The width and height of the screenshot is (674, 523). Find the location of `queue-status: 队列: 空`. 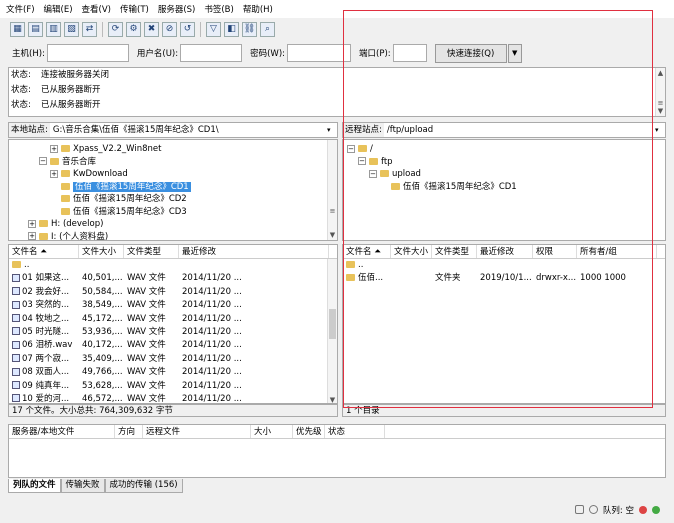

queue-status: 队列: 空 is located at coordinates (618, 510).